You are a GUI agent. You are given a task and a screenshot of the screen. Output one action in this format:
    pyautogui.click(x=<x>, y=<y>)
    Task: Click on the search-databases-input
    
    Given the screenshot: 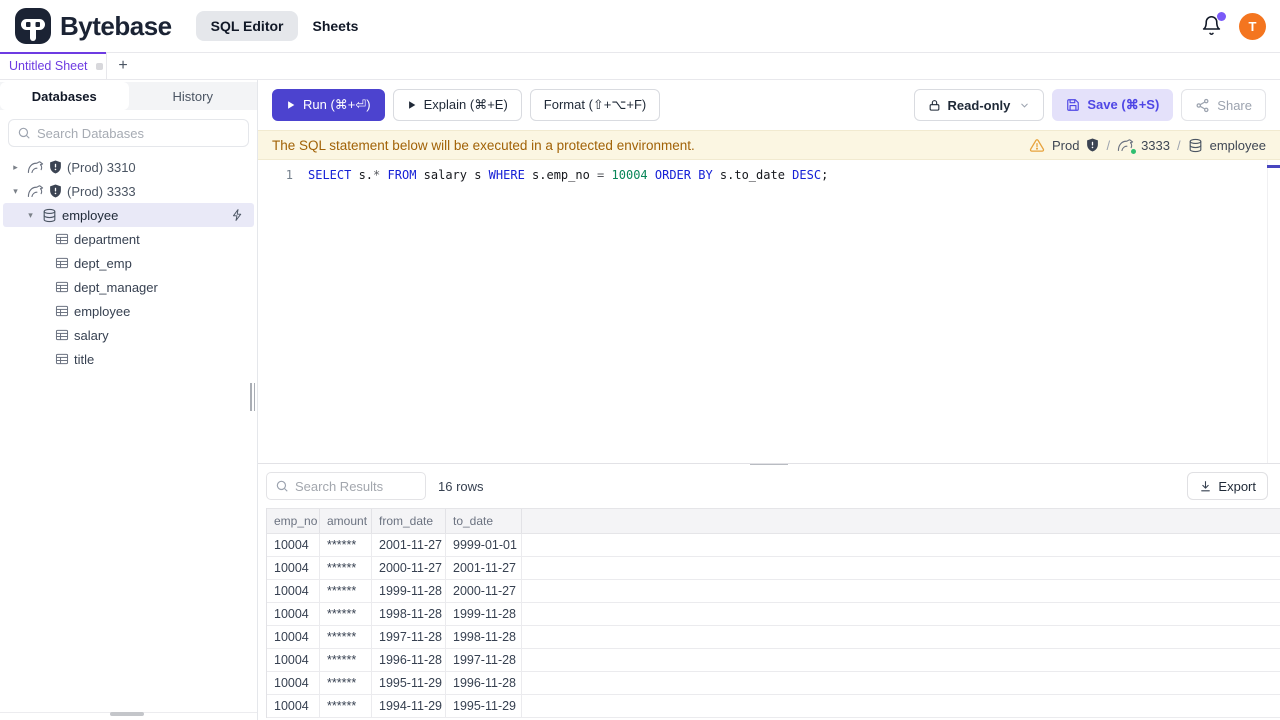 What is the action you would take?
    pyautogui.click(x=138, y=133)
    